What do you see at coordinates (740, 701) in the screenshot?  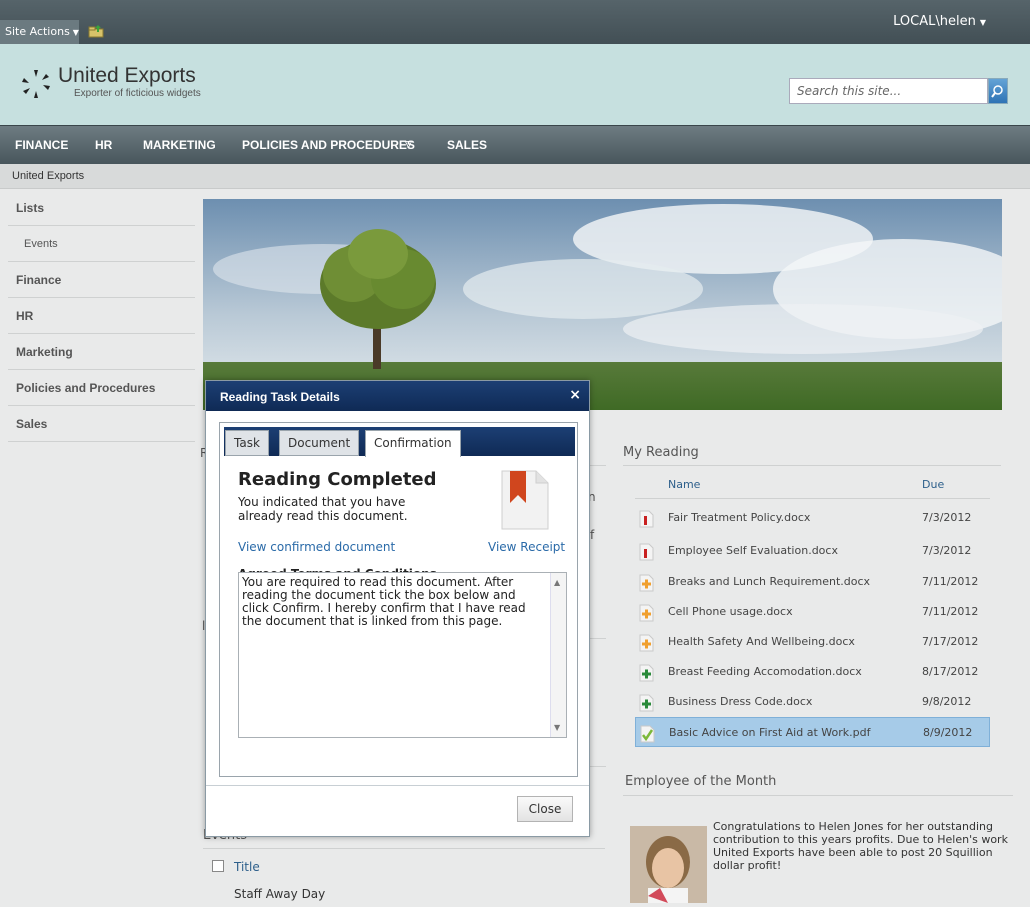 I see `reading-doc-name: Business Dress Code.docx` at bounding box center [740, 701].